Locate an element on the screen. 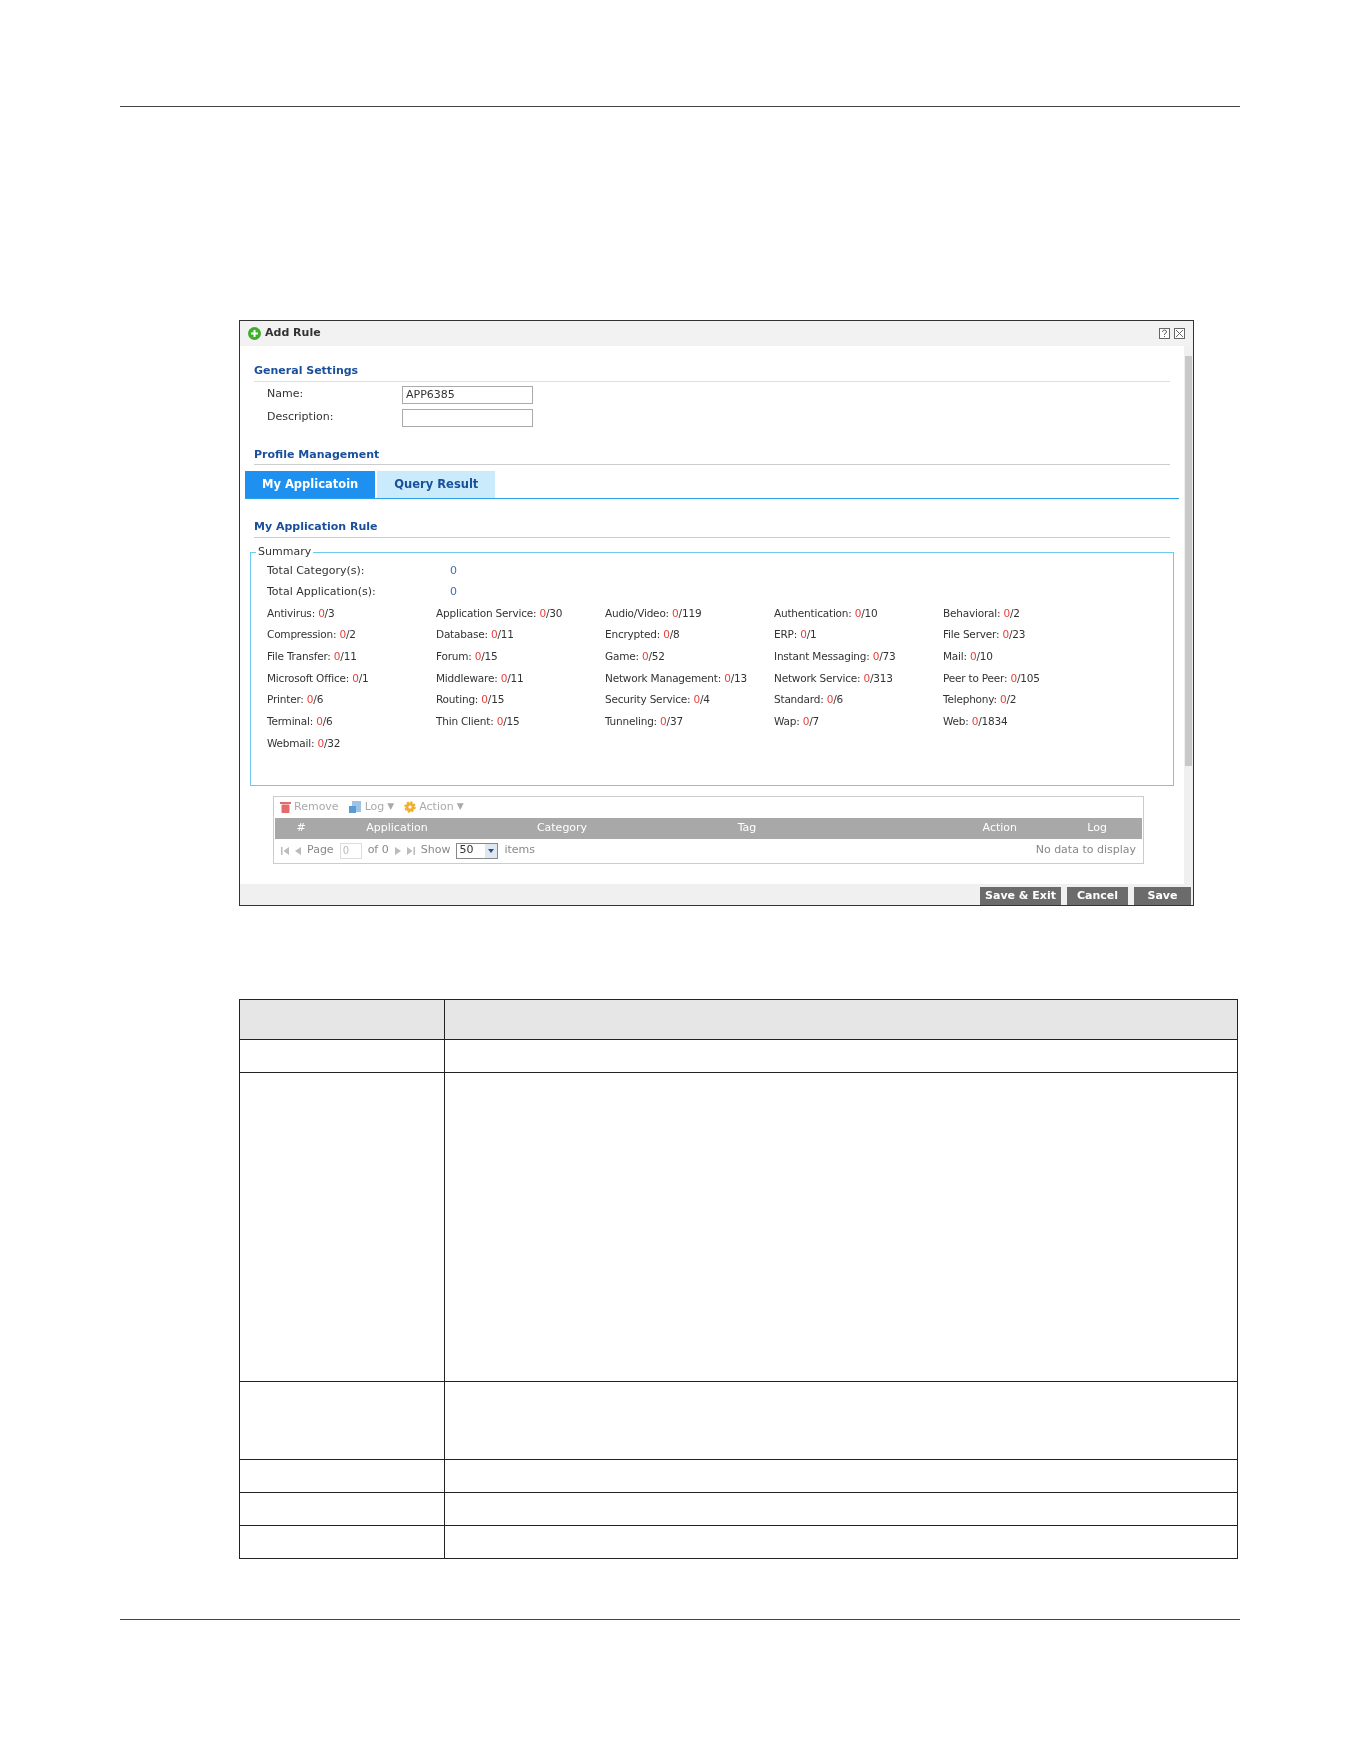 The height and width of the screenshot is (1761, 1361). toolbar-button: Action ▼ is located at coordinates (434, 807).